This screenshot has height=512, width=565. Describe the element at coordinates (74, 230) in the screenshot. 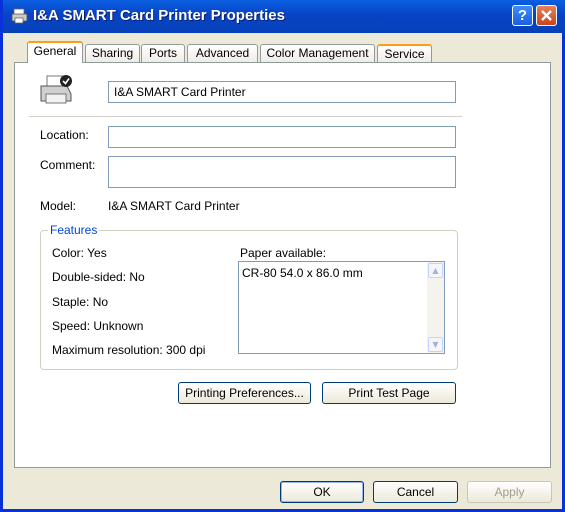

I see `features-title: Features` at that location.